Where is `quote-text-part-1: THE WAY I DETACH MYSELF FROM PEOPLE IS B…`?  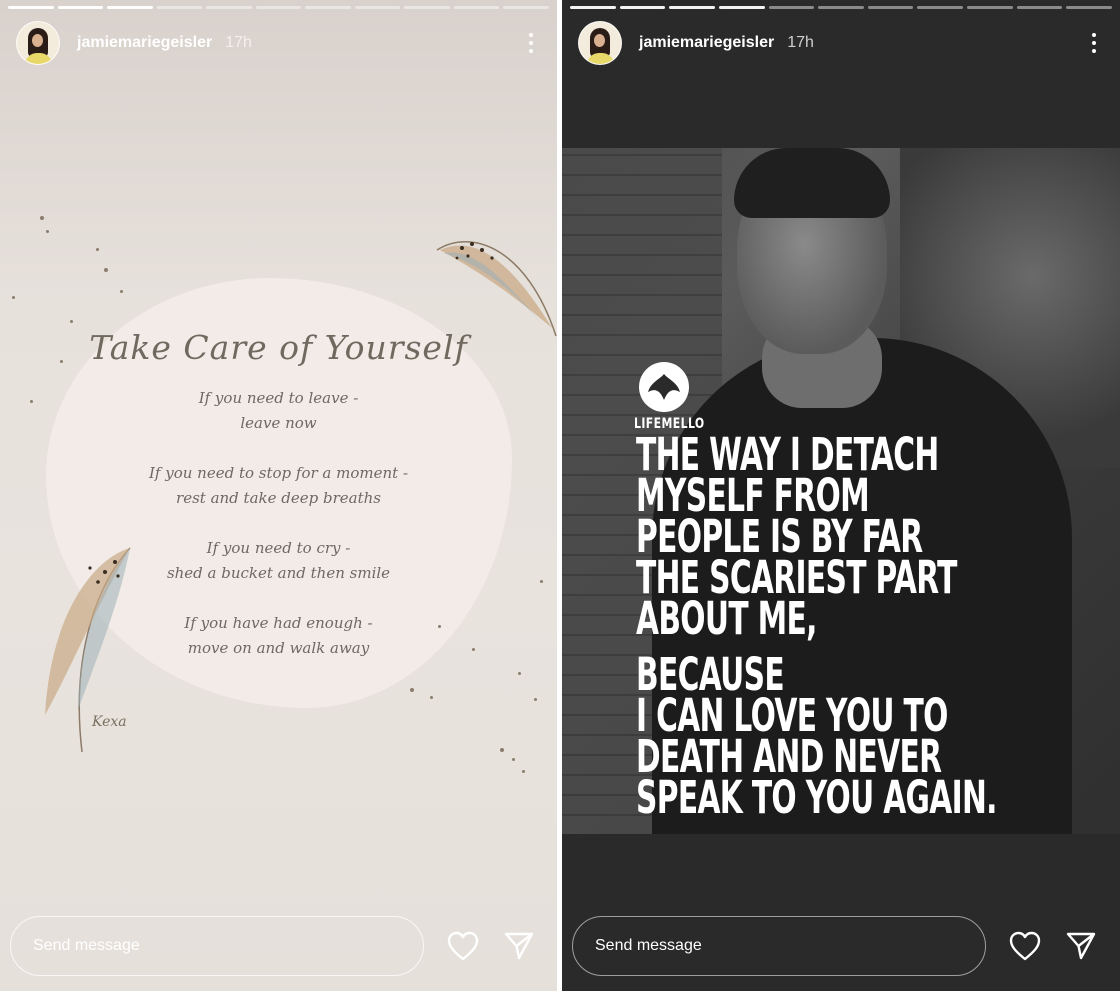 quote-text-part-1: THE WAY I DETACH MYSELF FROM PEOPLE IS B… is located at coordinates (796, 536).